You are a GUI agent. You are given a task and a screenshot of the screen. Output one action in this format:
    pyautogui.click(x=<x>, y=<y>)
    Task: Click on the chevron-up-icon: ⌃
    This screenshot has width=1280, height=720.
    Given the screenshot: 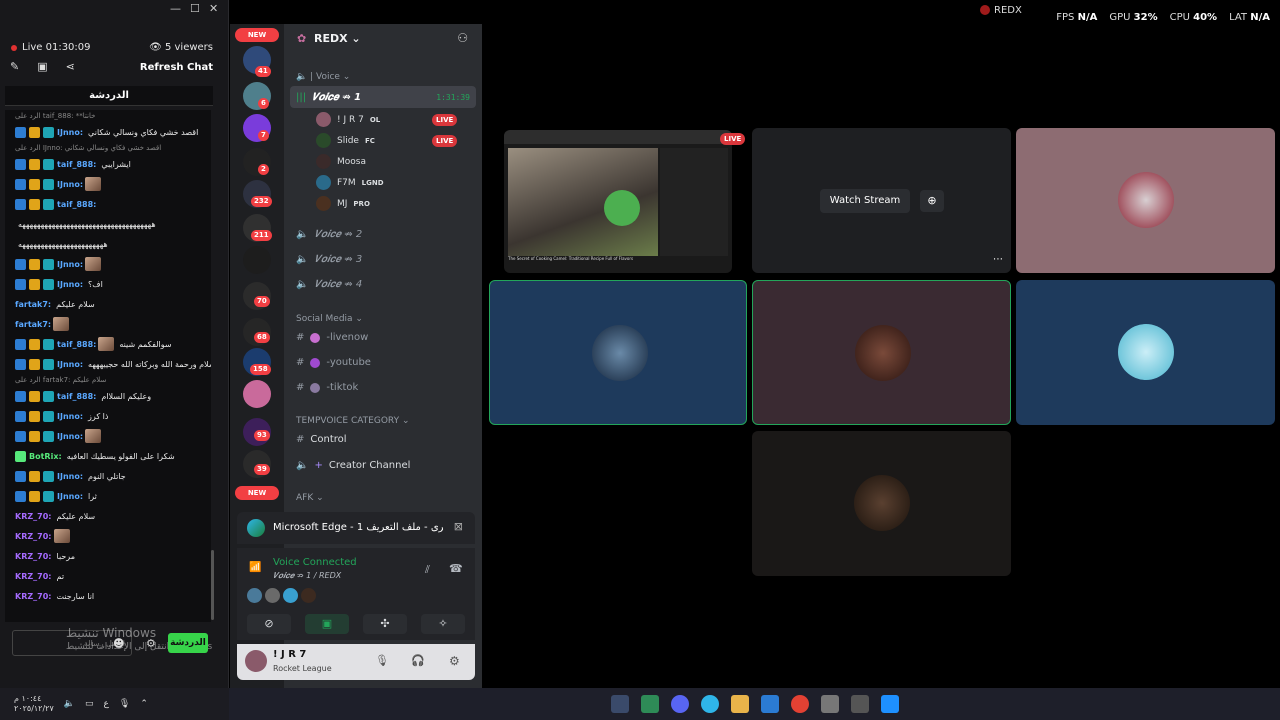 What is the action you would take?
    pyautogui.click(x=144, y=704)
    